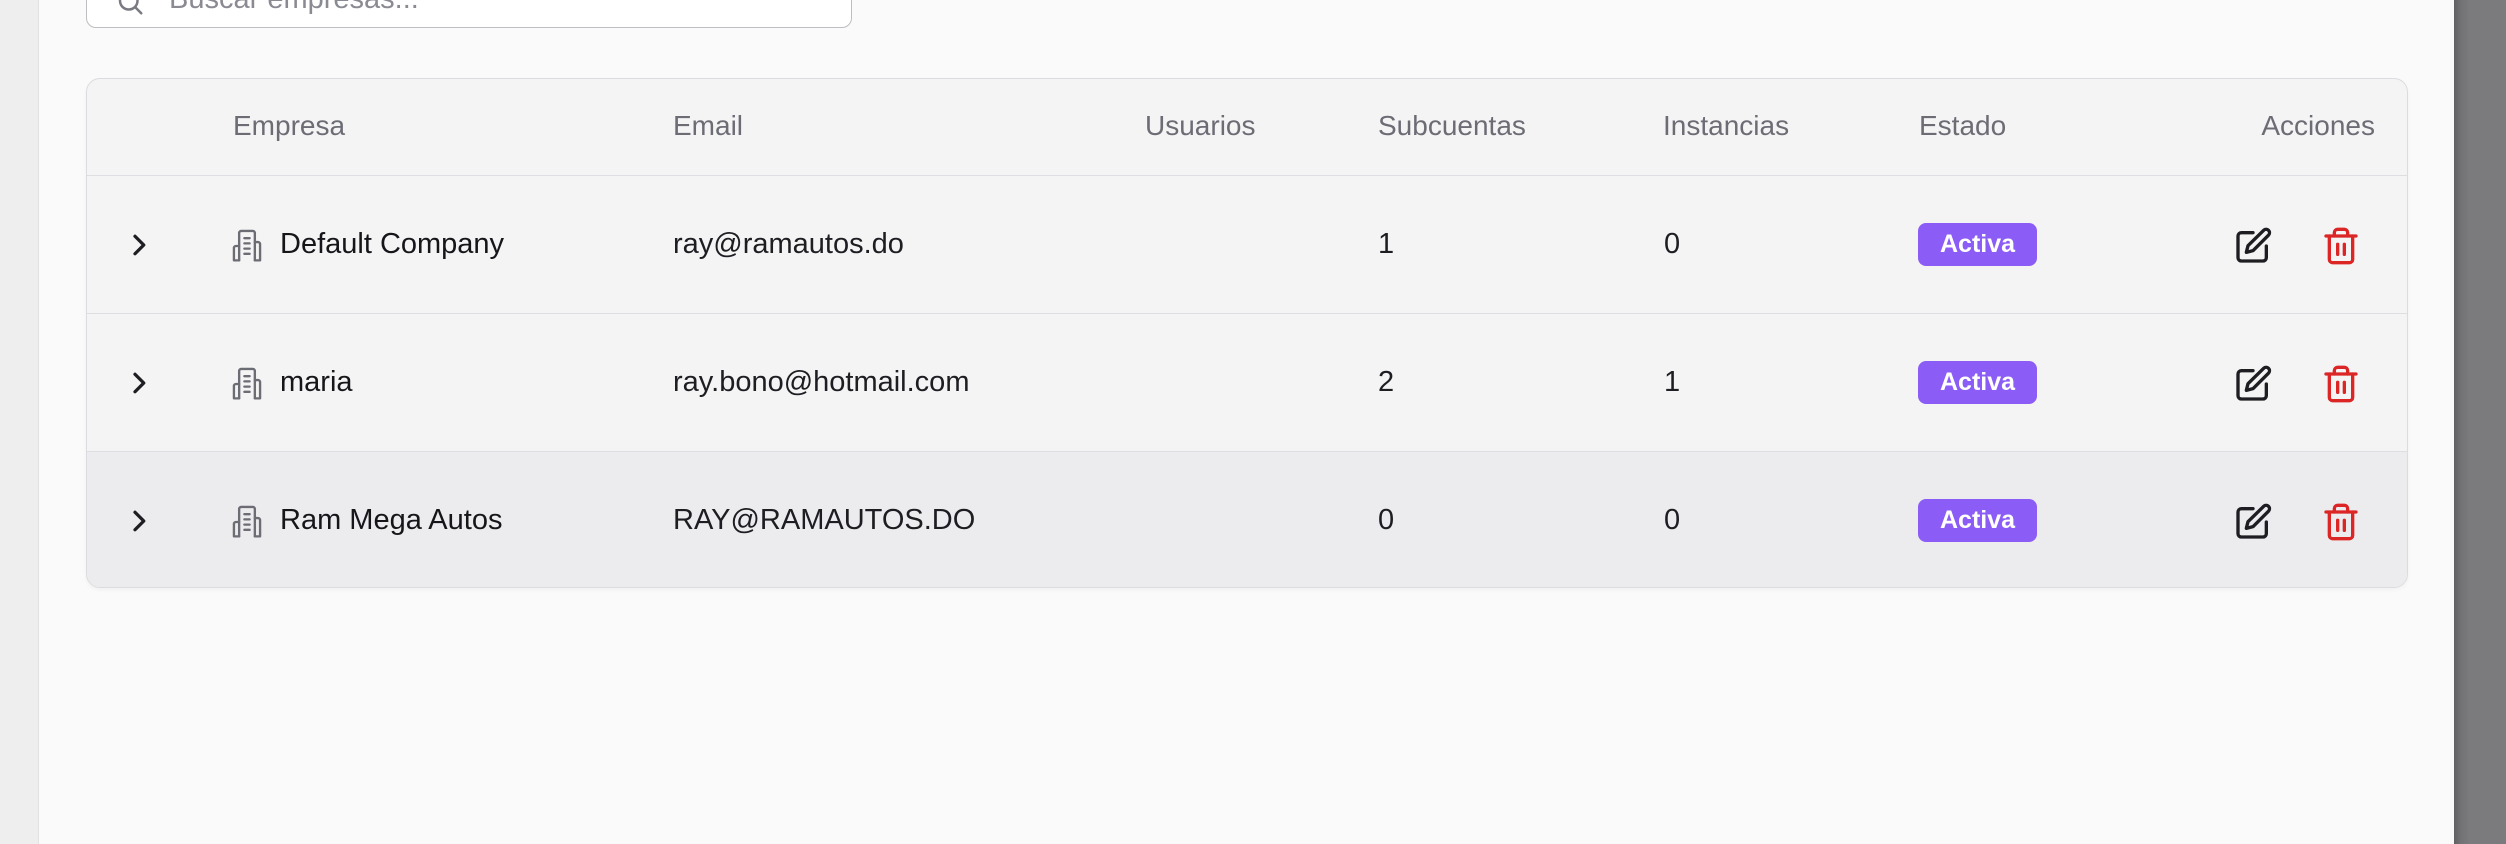 The width and height of the screenshot is (2506, 844). I want to click on column-header-estado: Estado, so click(1963, 125).